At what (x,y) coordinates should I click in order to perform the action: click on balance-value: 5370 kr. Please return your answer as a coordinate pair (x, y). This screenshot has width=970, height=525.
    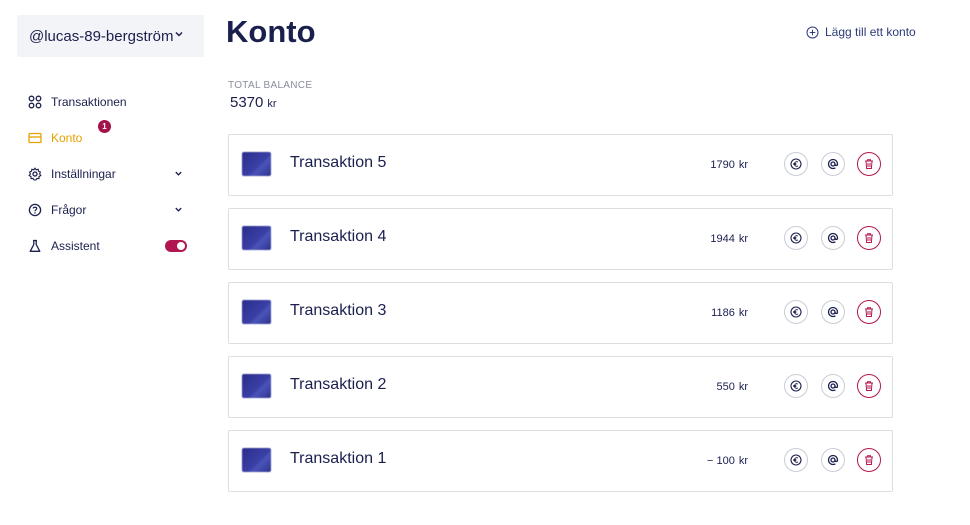
    Looking at the image, I should click on (253, 102).